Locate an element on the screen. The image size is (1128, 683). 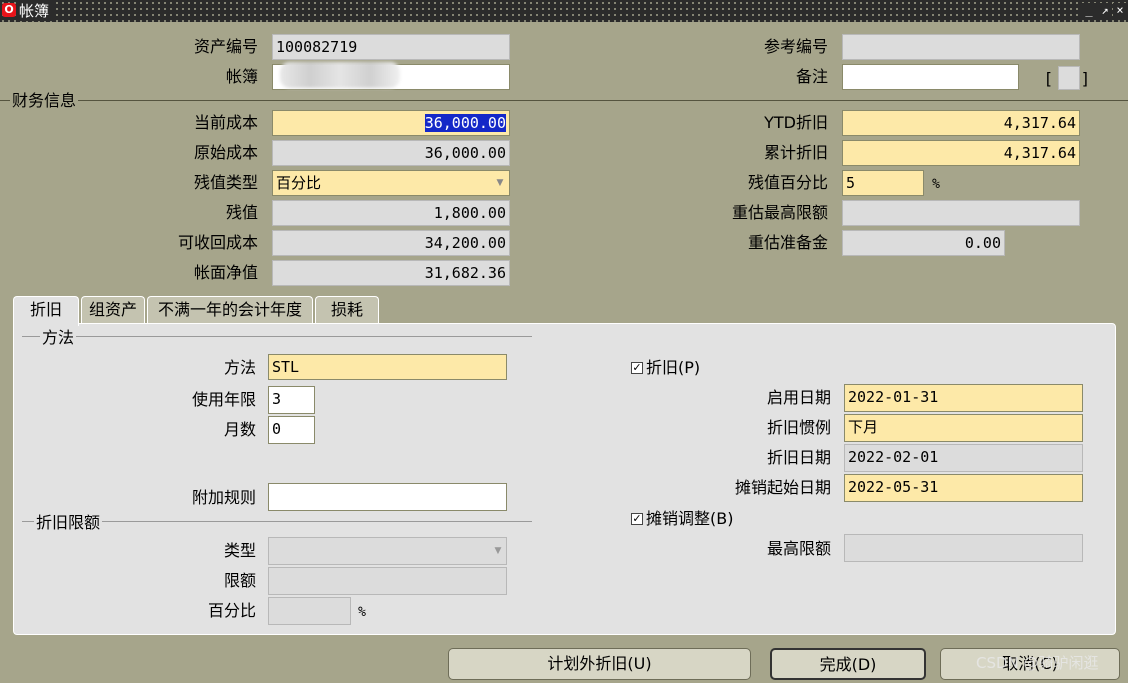
in-service-date-label: 启用日期 is located at coordinates (798, 397).